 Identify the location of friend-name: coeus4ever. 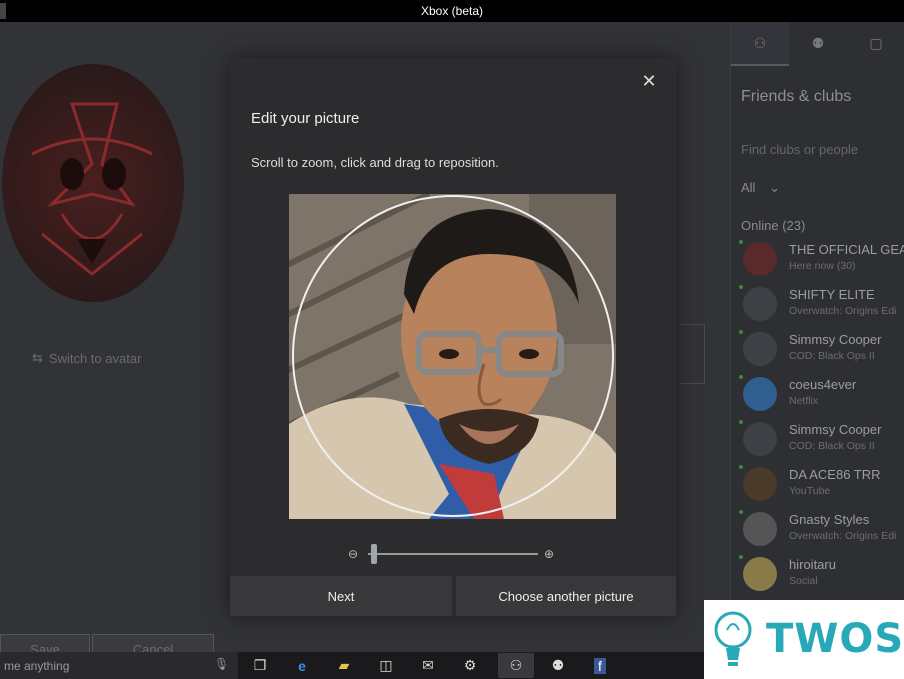
(823, 384).